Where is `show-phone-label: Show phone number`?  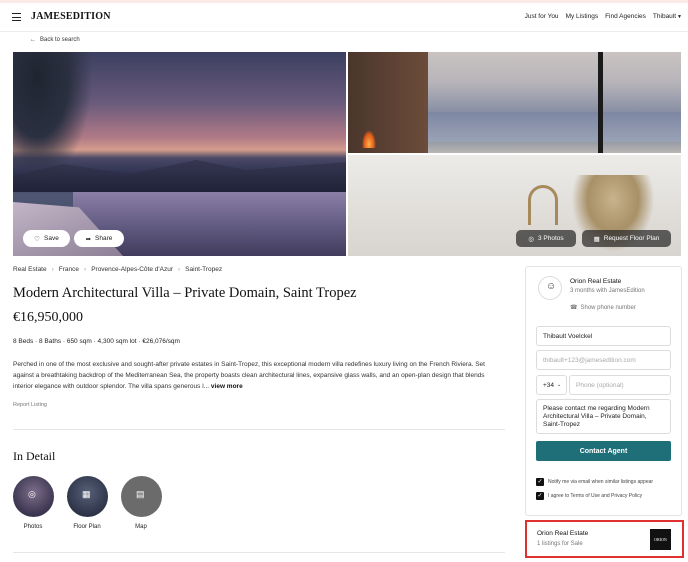
show-phone-label: Show phone number is located at coordinates (608, 307).